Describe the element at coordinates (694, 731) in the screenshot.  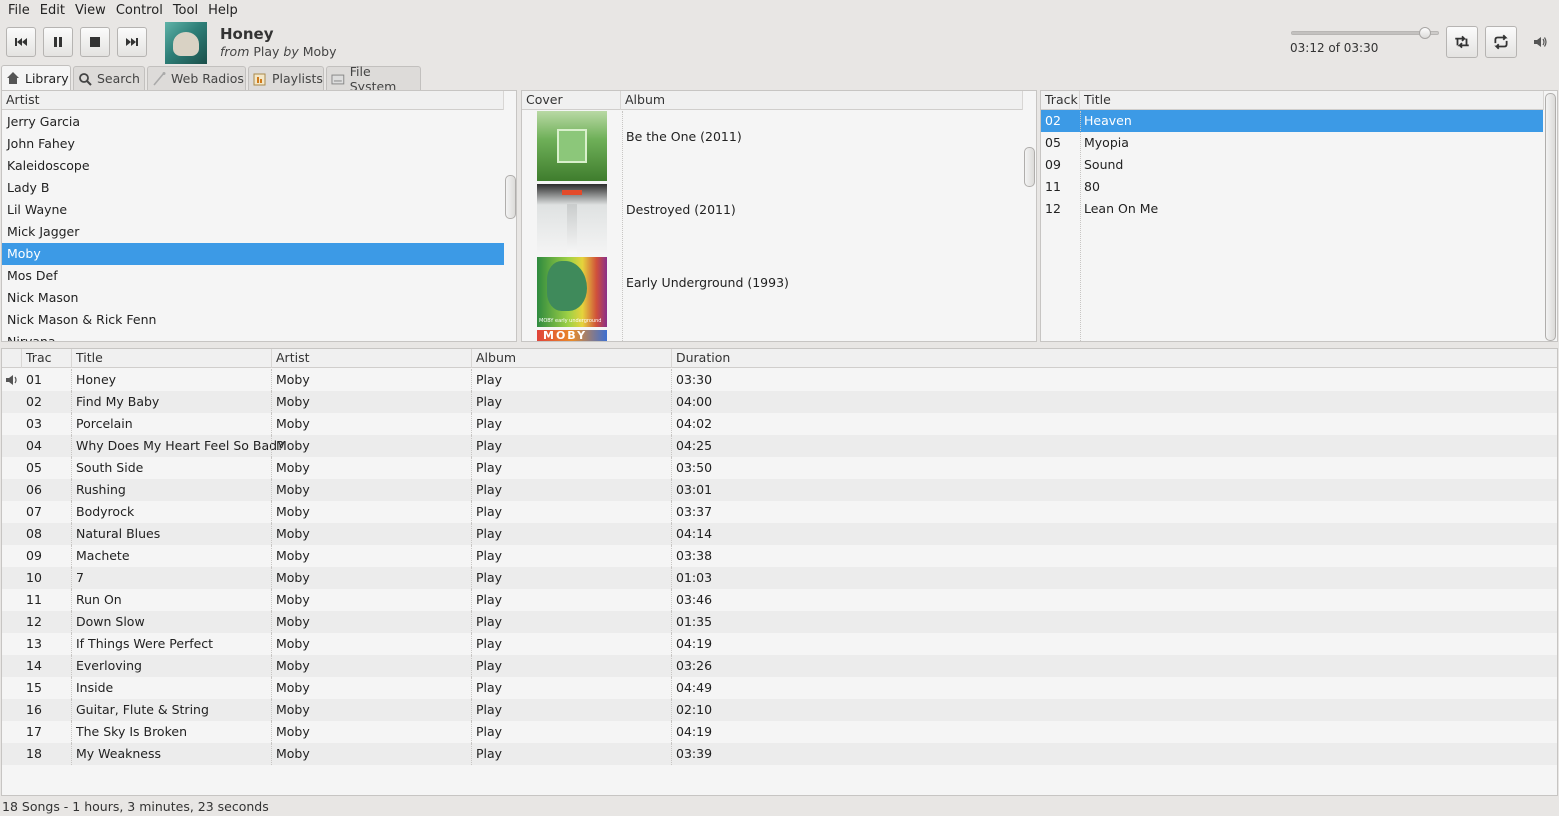
I see `song-duration: 04:19` at that location.